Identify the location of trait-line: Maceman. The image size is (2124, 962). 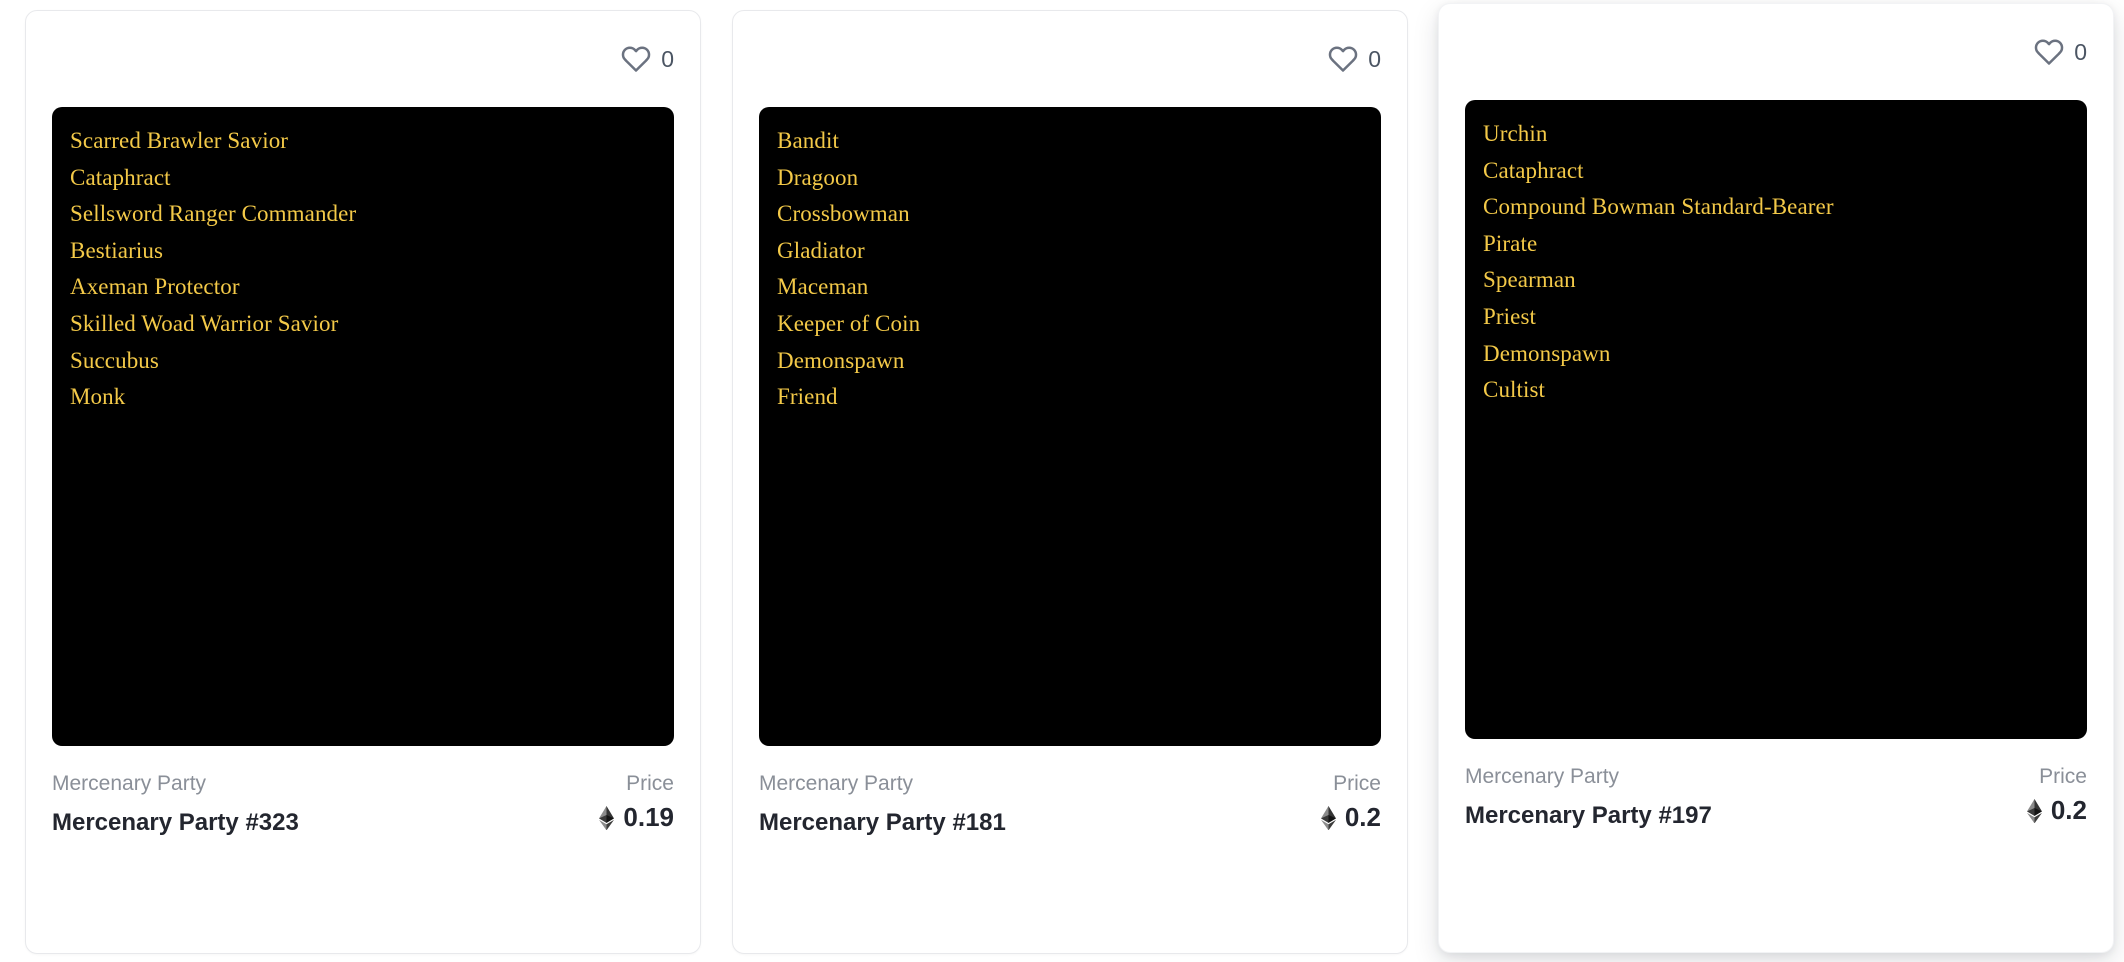
(823, 287).